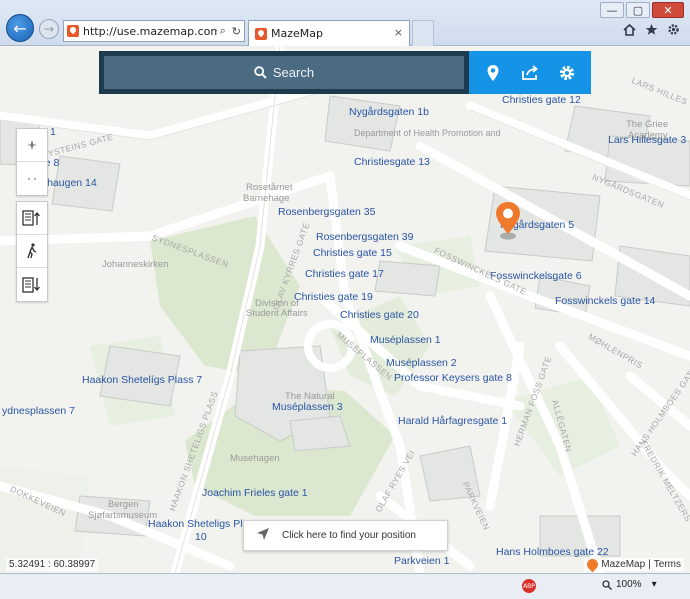 The width and height of the screenshot is (690, 599). I want to click on share-icon, so click(530, 72).